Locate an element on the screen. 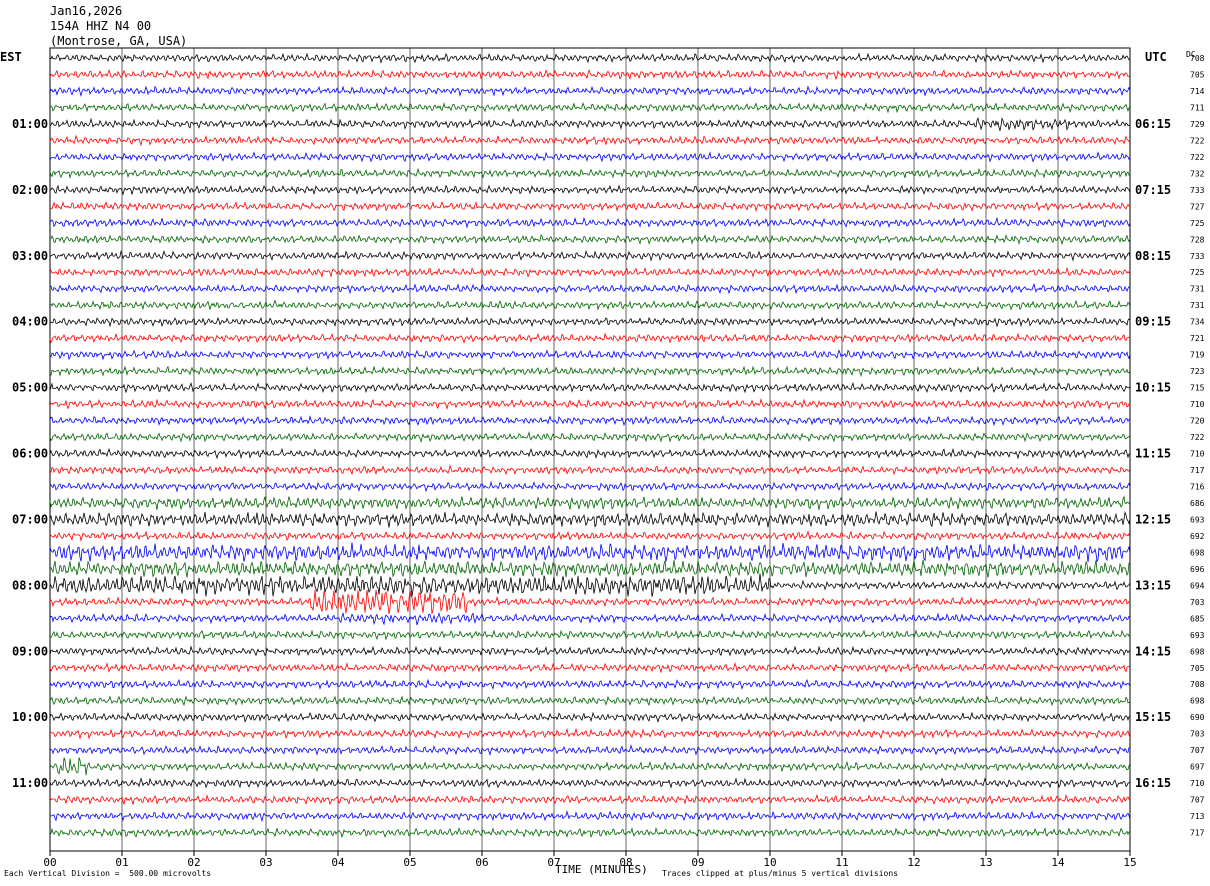  x-tick-label: 03 is located at coordinates (265, 862).